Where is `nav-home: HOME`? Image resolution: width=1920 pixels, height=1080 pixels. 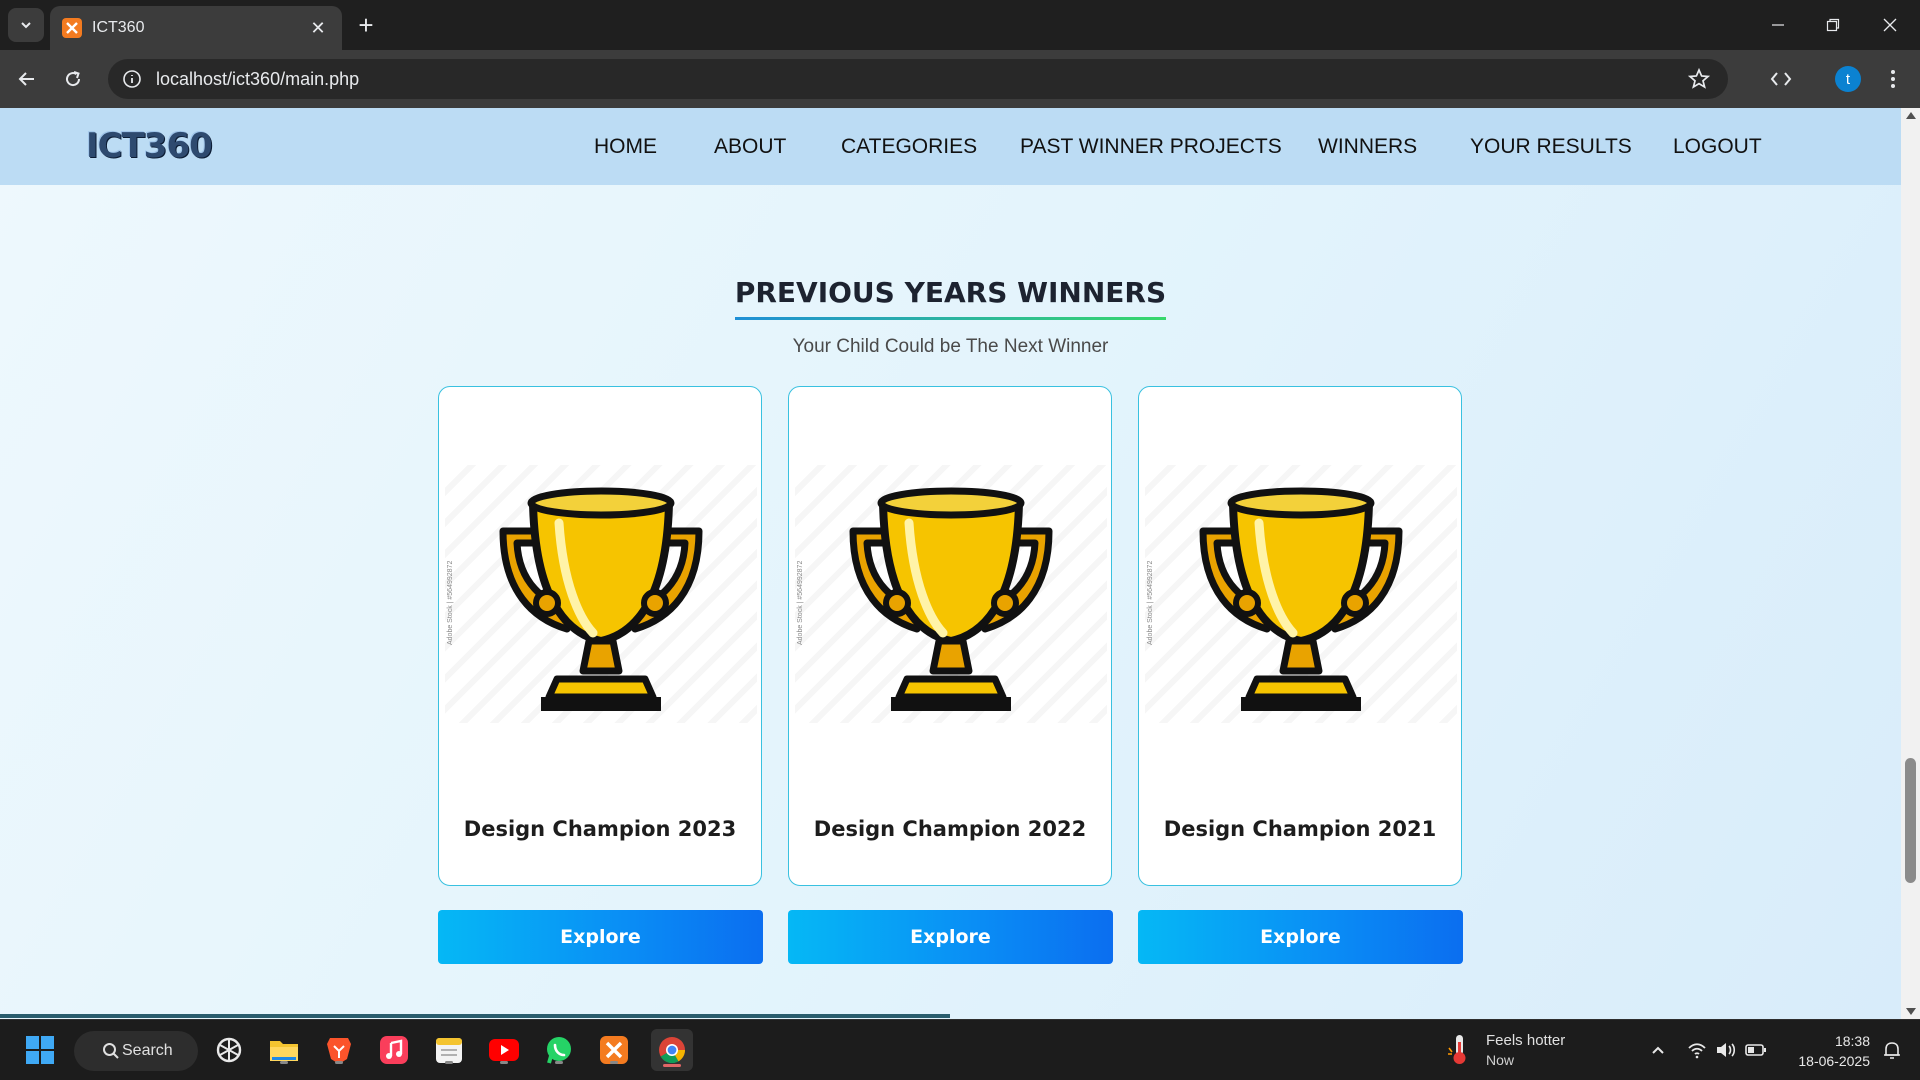 nav-home: HOME is located at coordinates (625, 147).